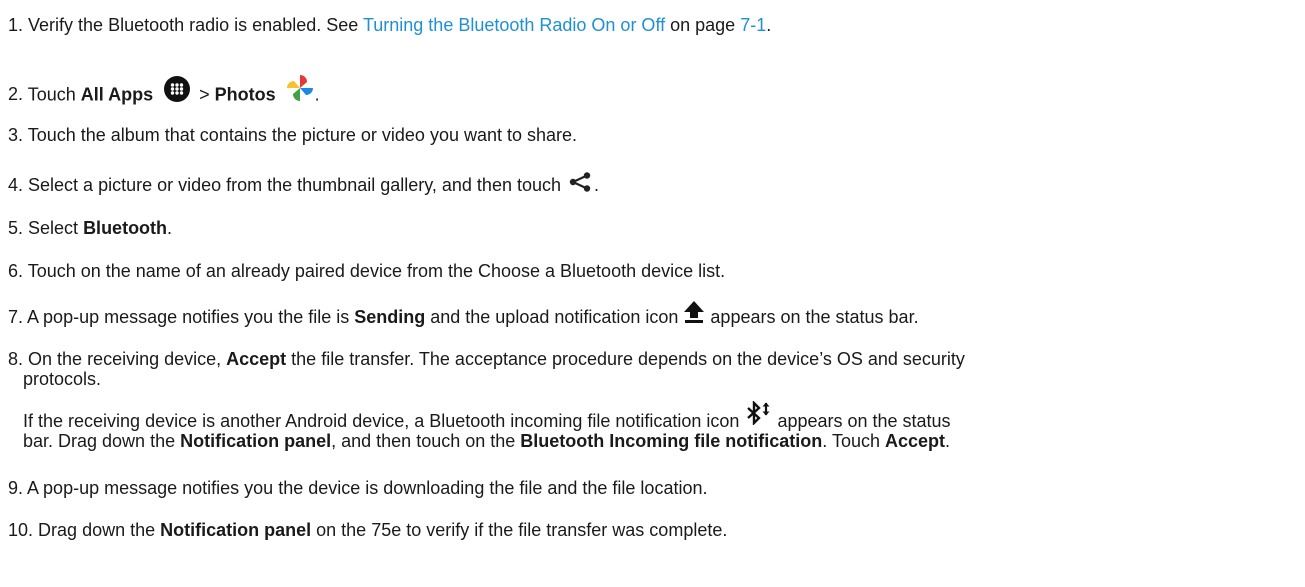 This screenshot has width=1305, height=587. What do you see at coordinates (21, 530) in the screenshot?
I see `step-number: 10.` at bounding box center [21, 530].